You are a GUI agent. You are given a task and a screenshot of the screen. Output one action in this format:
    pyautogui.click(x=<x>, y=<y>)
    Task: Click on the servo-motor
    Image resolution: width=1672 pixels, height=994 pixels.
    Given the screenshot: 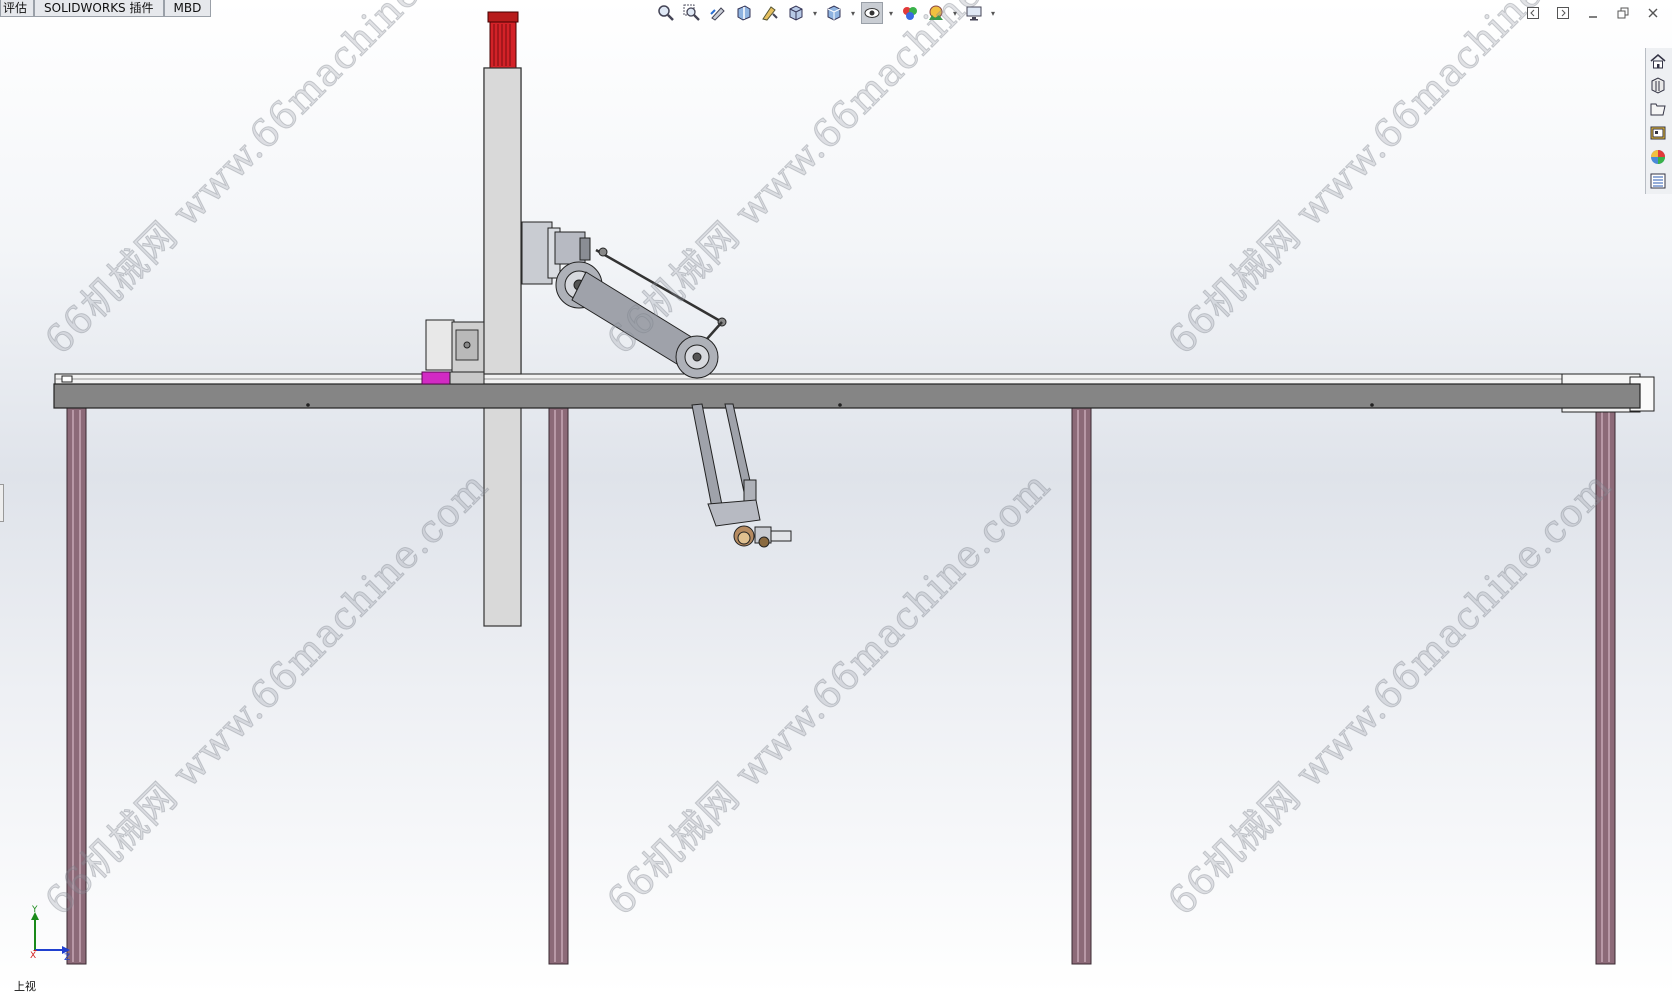 What is the action you would take?
    pyautogui.click(x=503, y=40)
    